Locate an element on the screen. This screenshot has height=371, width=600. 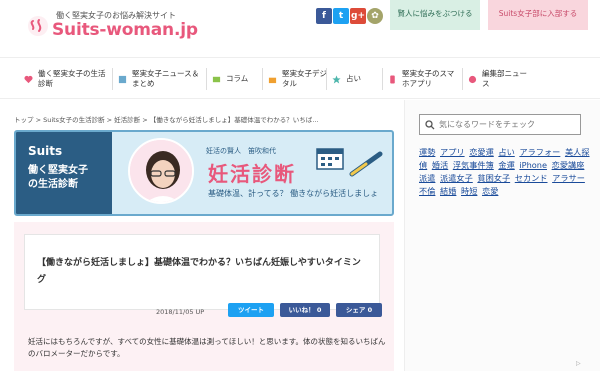
nav-item-label: 編集部ニュース is located at coordinates (504, 78).